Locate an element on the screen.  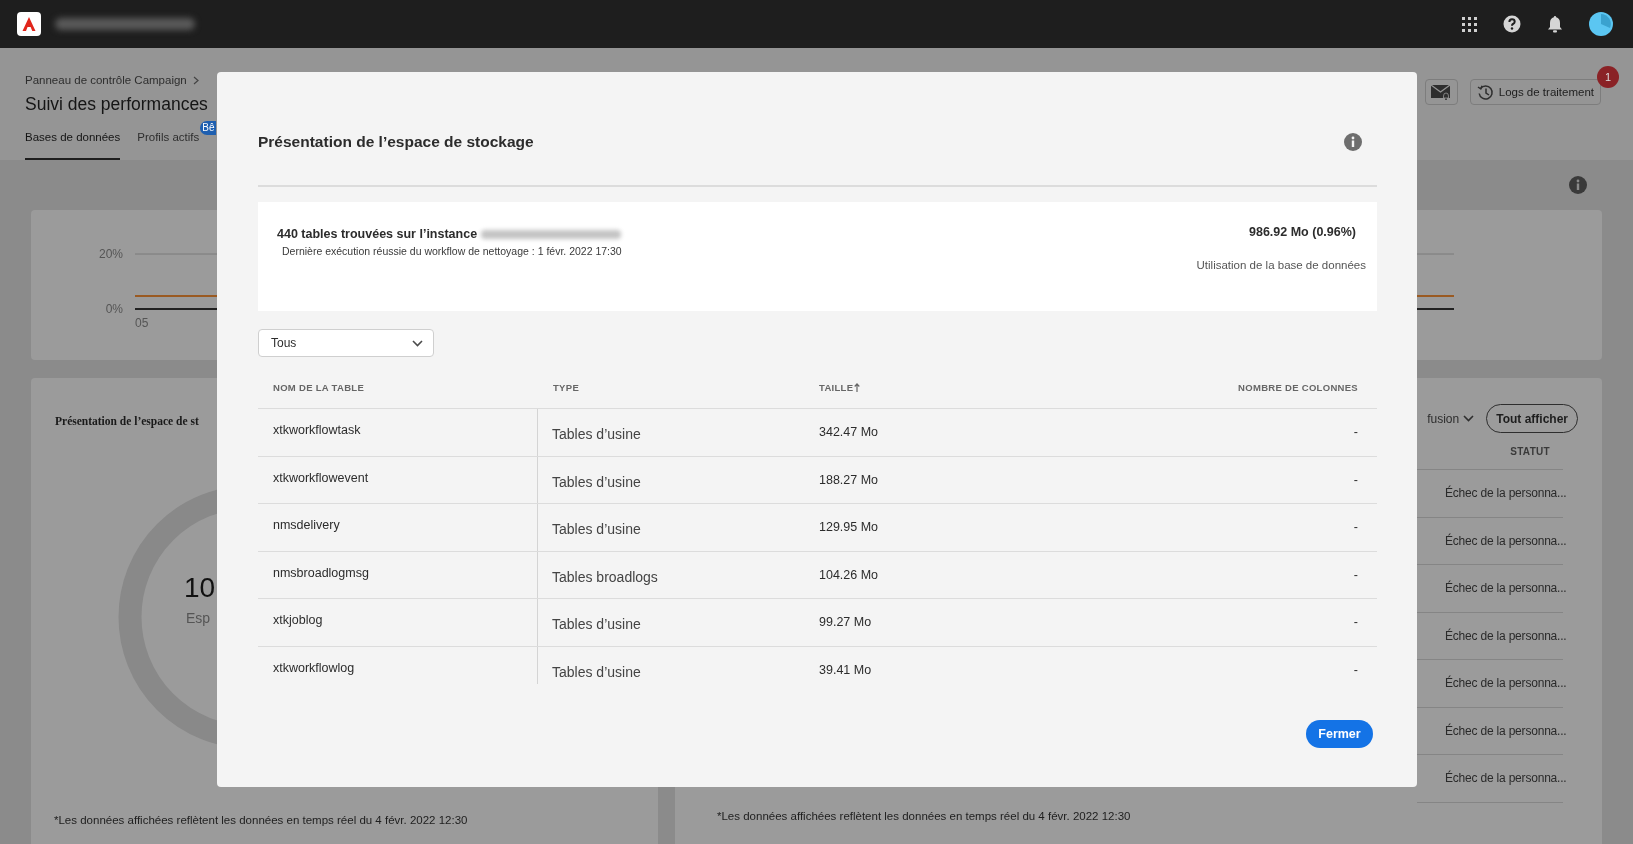
size-label: Utilisation de la base de données is located at coordinates (1281, 265).